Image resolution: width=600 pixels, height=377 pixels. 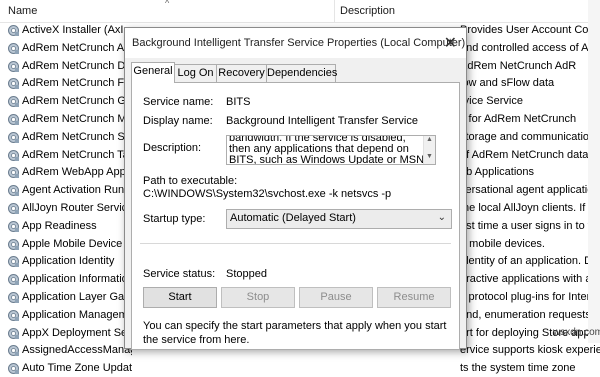 I want to click on service-description: eb Applications, so click(x=497, y=172).